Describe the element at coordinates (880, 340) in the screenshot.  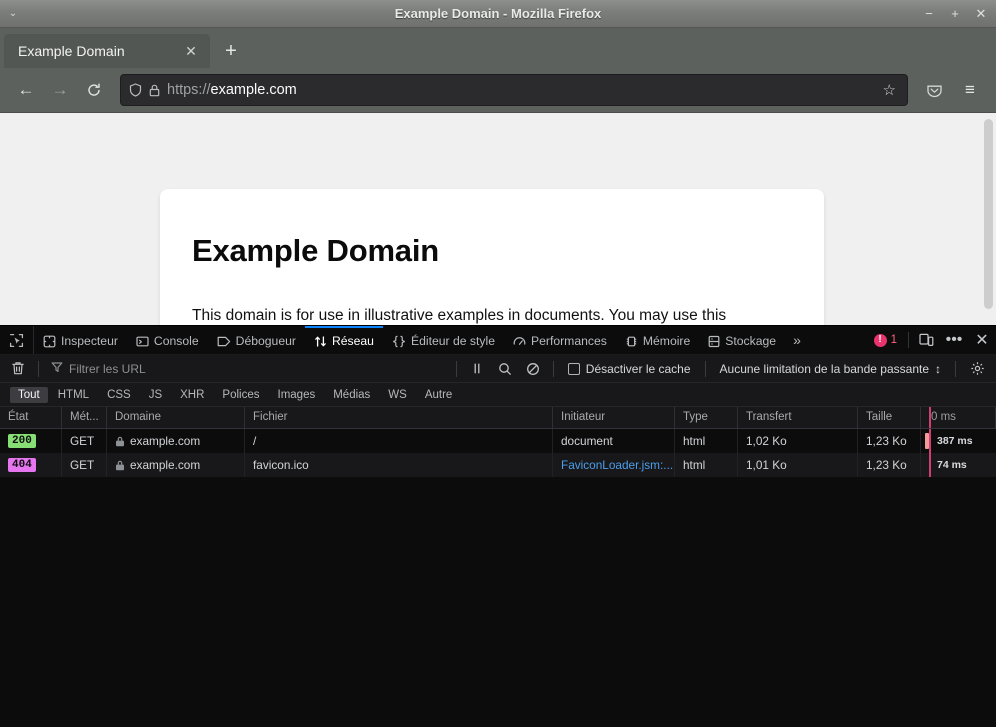
I see `error-icon: !` at that location.